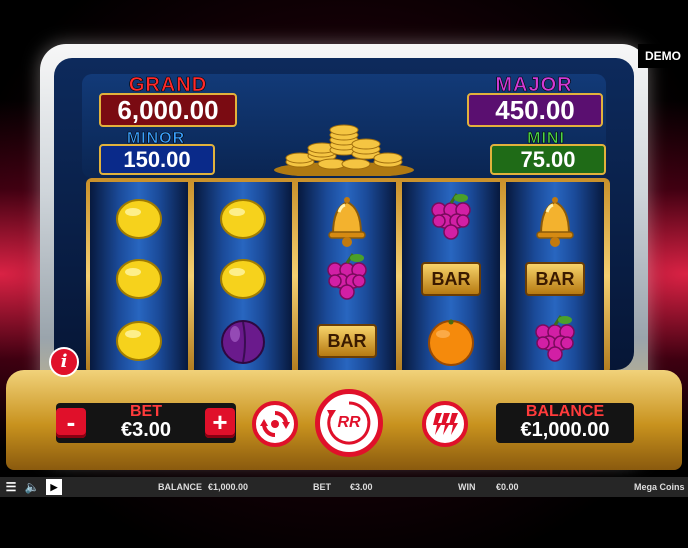  Describe the element at coordinates (322, 487) in the screenshot. I see `status-bet-label: BET` at that location.